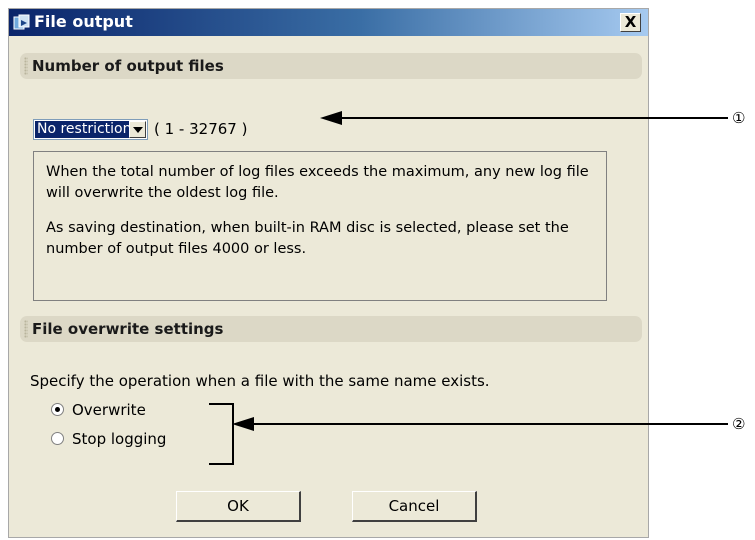 The width and height of the screenshot is (755, 540). What do you see at coordinates (739, 118) in the screenshot?
I see `callout-number-1: ①` at bounding box center [739, 118].